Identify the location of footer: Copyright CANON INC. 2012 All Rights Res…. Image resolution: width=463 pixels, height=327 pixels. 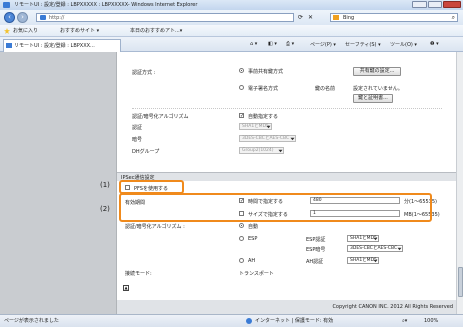
(287, 307).